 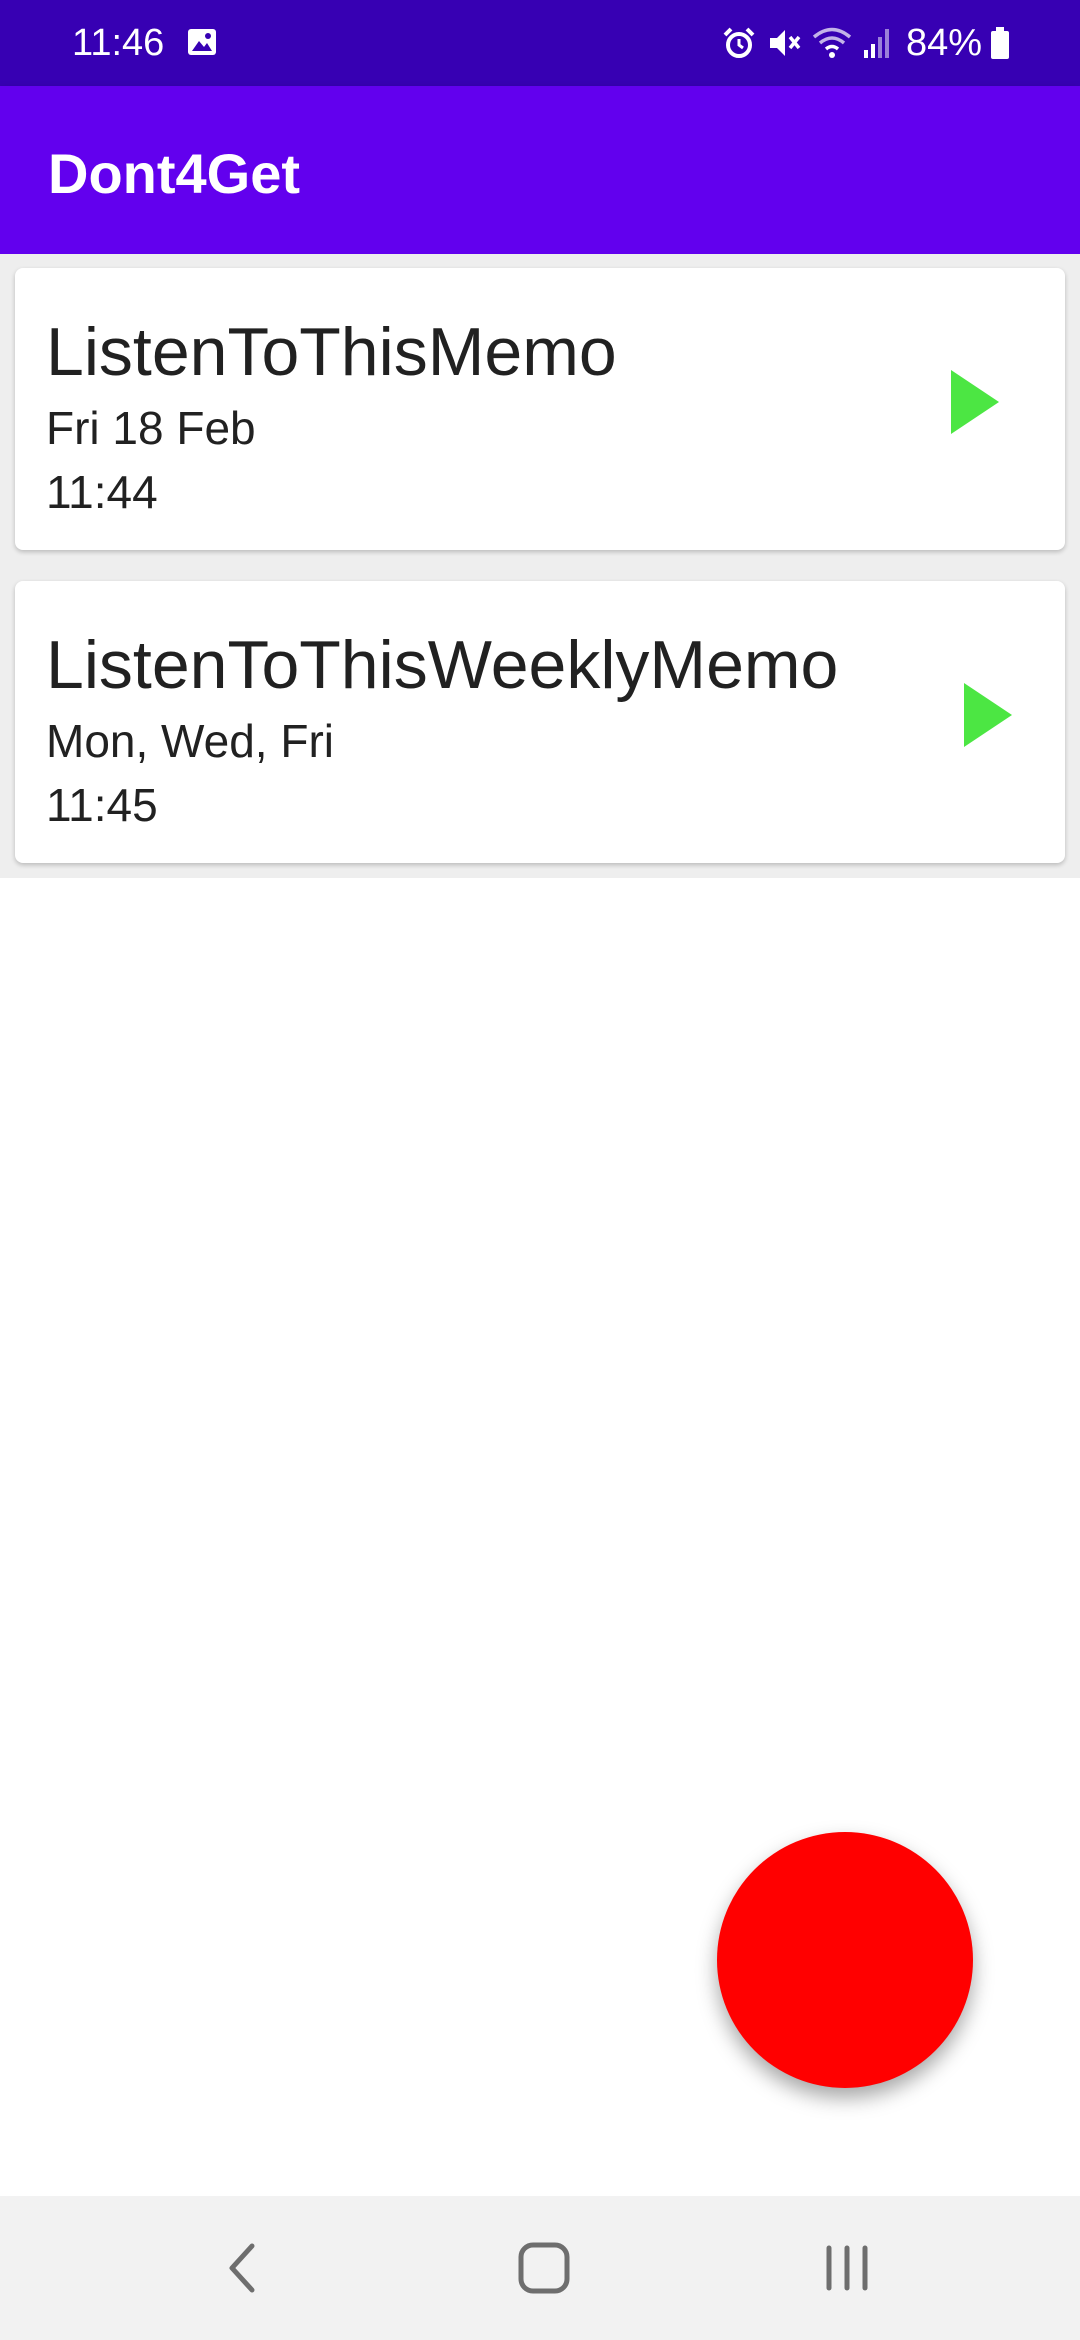 I want to click on wifi-icon, so click(x=832, y=43).